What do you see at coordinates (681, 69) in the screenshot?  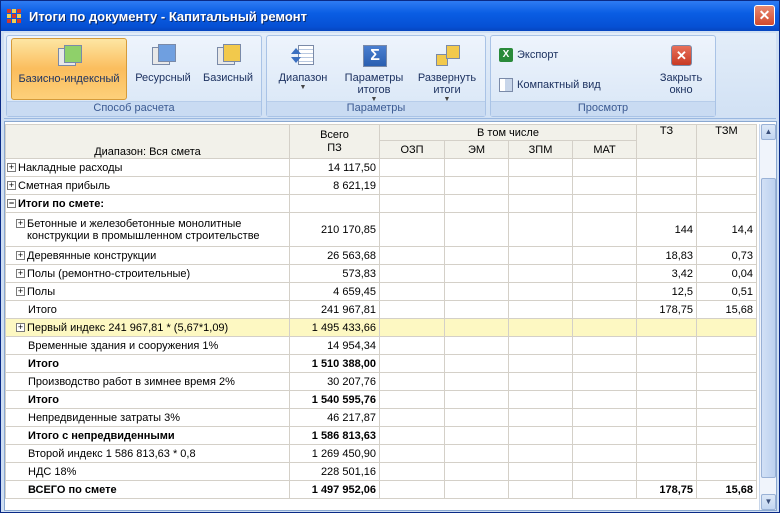 I see `close-window-button: ✕ Закрыть окно` at bounding box center [681, 69].